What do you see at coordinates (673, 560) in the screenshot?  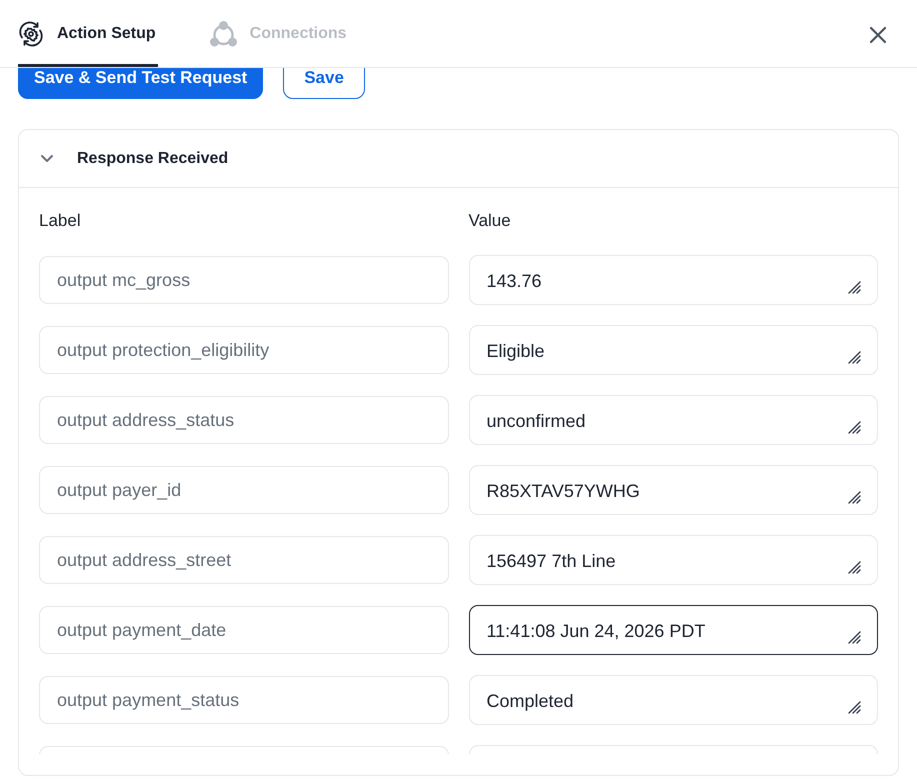 I see `value-textarea-field: 156497 7th Line` at bounding box center [673, 560].